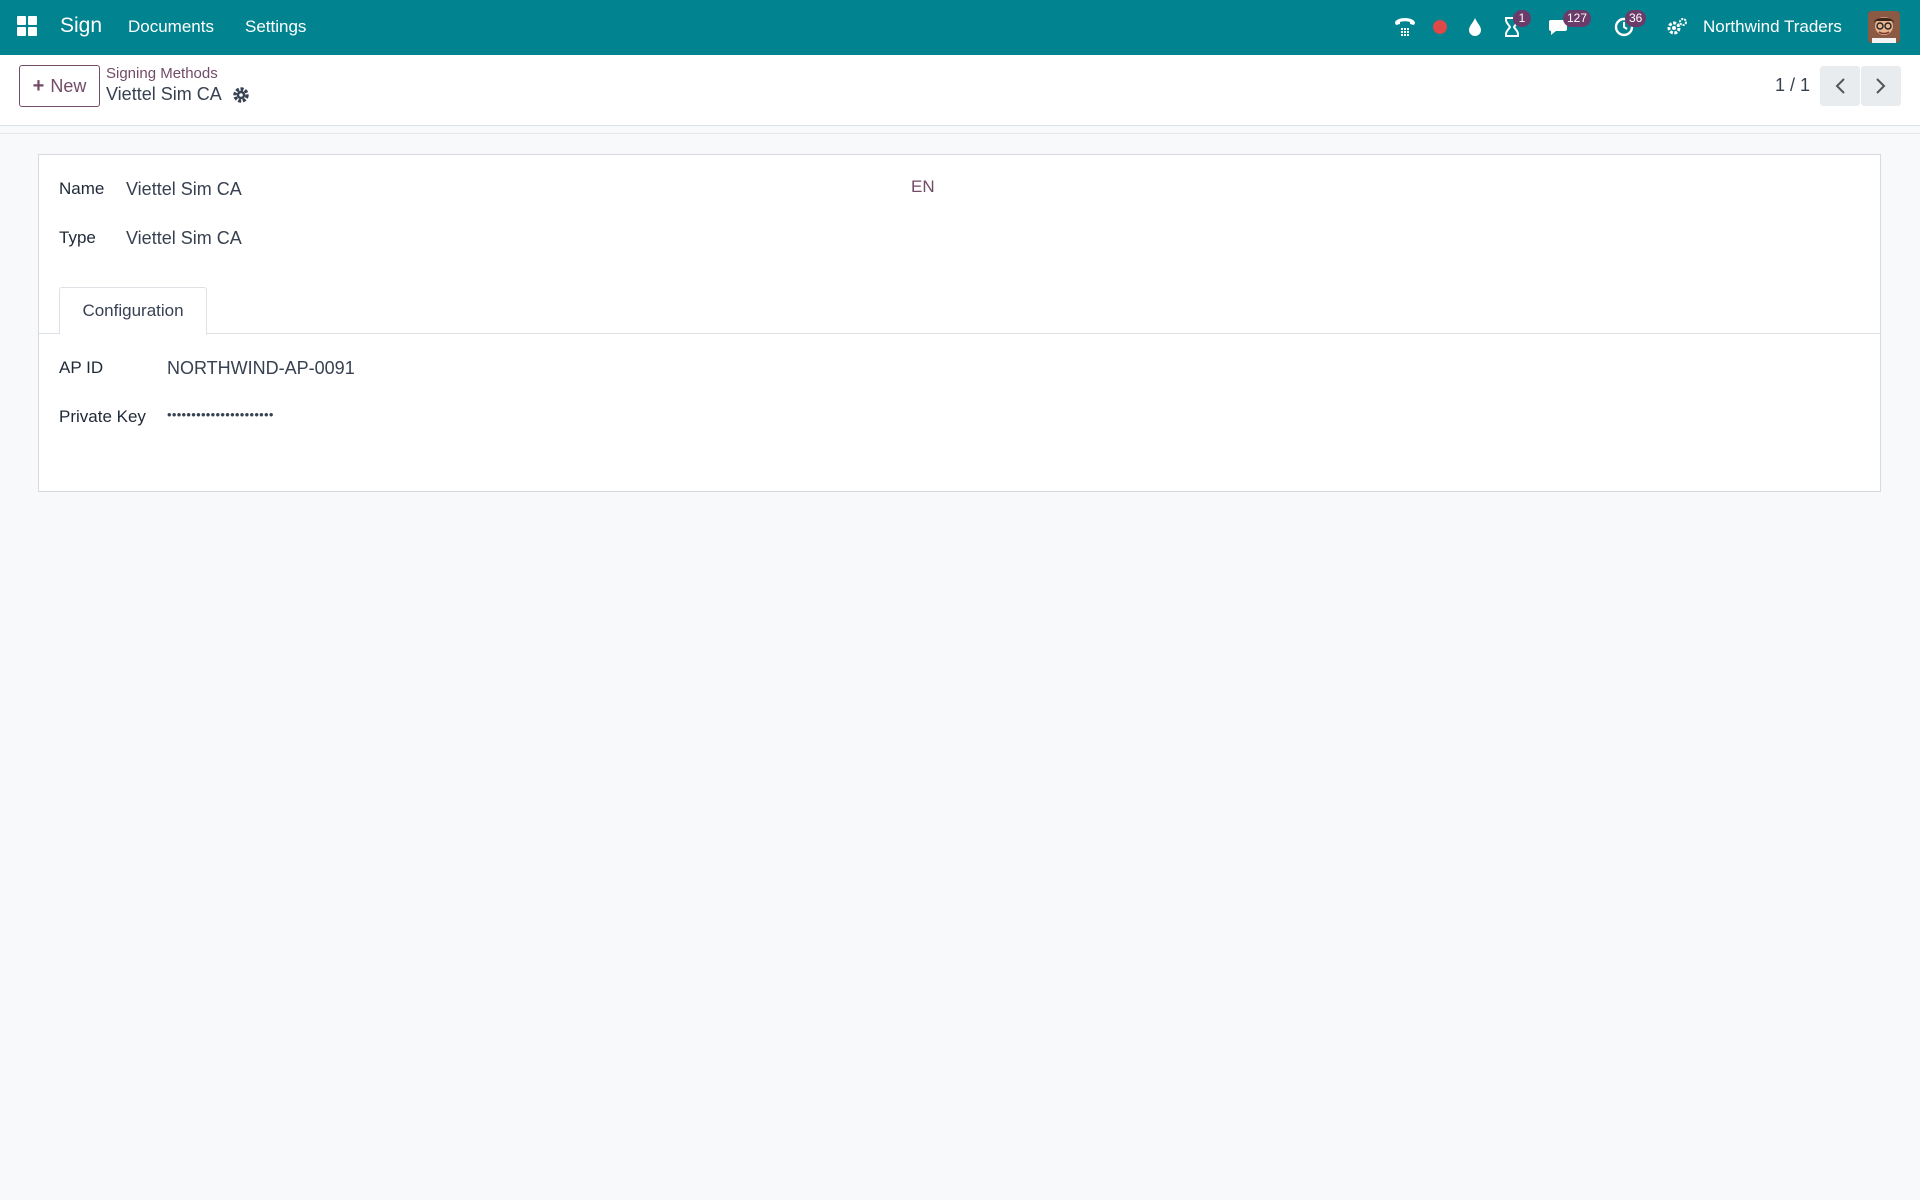 The height and width of the screenshot is (1200, 1920). What do you see at coordinates (102, 416) in the screenshot?
I see `private-key-label: Private Key` at bounding box center [102, 416].